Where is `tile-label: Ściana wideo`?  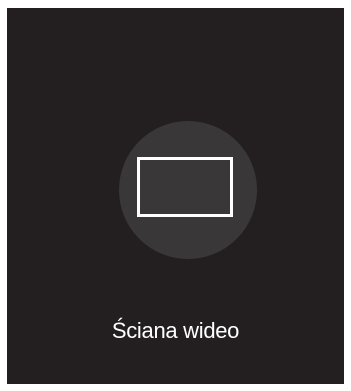 tile-label: Ściana wideo is located at coordinates (175, 330).